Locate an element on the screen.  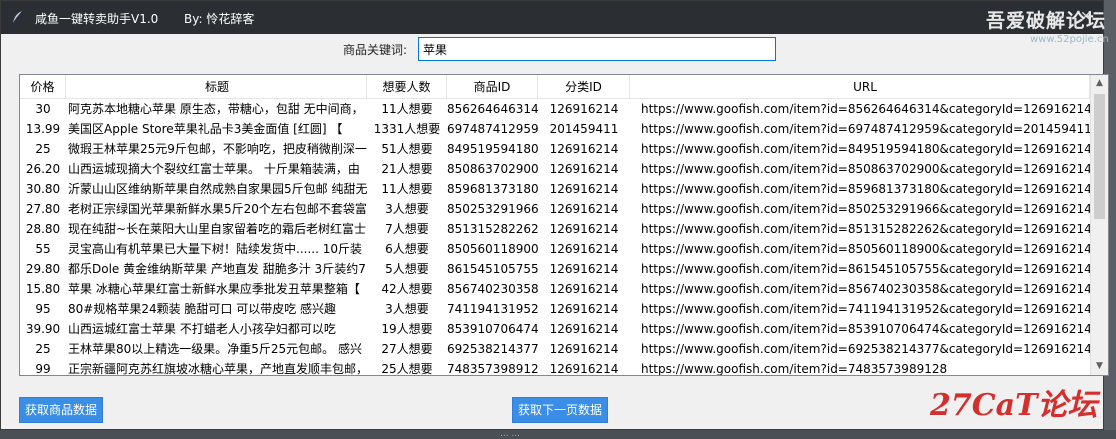
cell-wants: 19人想要 is located at coordinates (407, 329).